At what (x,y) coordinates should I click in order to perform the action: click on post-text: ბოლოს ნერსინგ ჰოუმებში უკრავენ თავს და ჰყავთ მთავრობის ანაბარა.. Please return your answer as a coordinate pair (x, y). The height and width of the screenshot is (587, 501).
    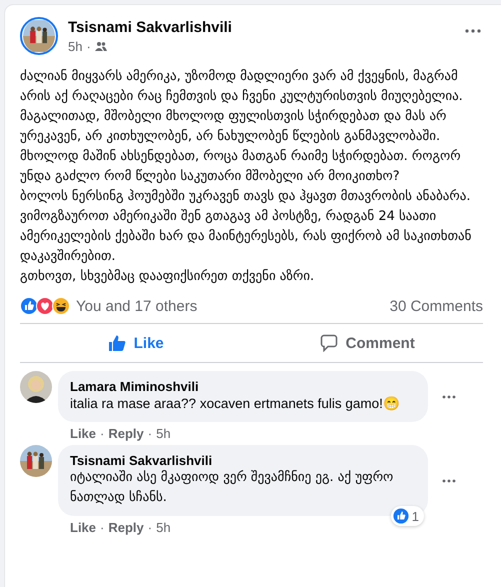
    Looking at the image, I should click on (246, 197).